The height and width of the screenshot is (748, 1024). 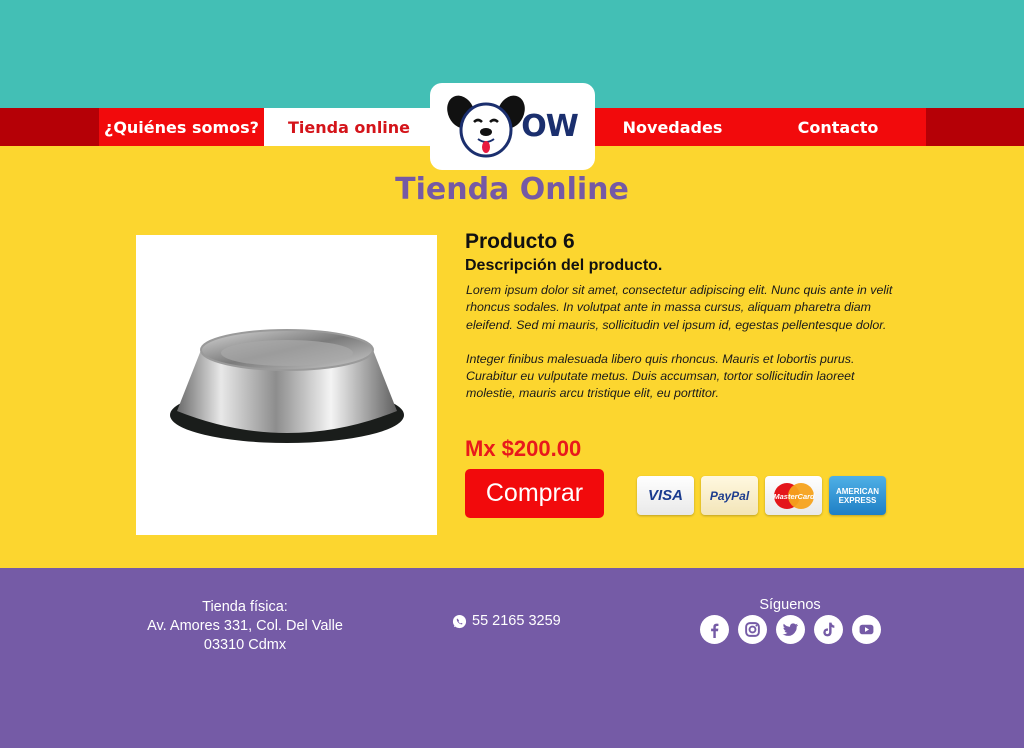 I want to click on mastercard-circles: MasterCard, so click(x=794, y=495).